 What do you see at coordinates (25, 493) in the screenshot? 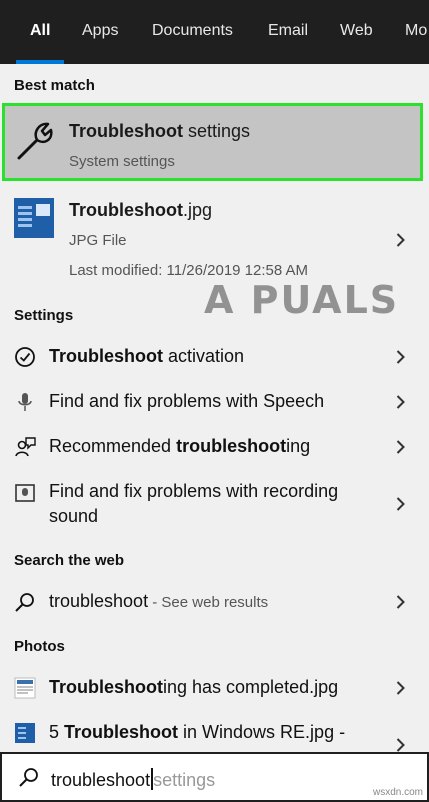
I see `recording-icon` at bounding box center [25, 493].